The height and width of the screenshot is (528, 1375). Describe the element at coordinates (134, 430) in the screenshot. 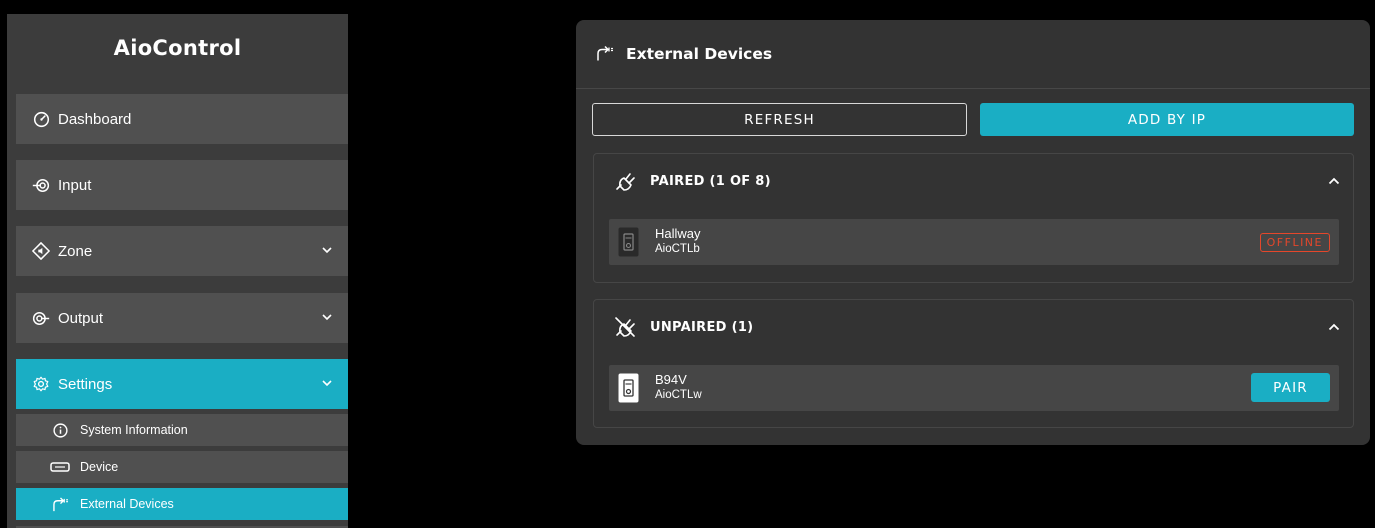

I see `sidebar-subitem-label: System Information` at that location.